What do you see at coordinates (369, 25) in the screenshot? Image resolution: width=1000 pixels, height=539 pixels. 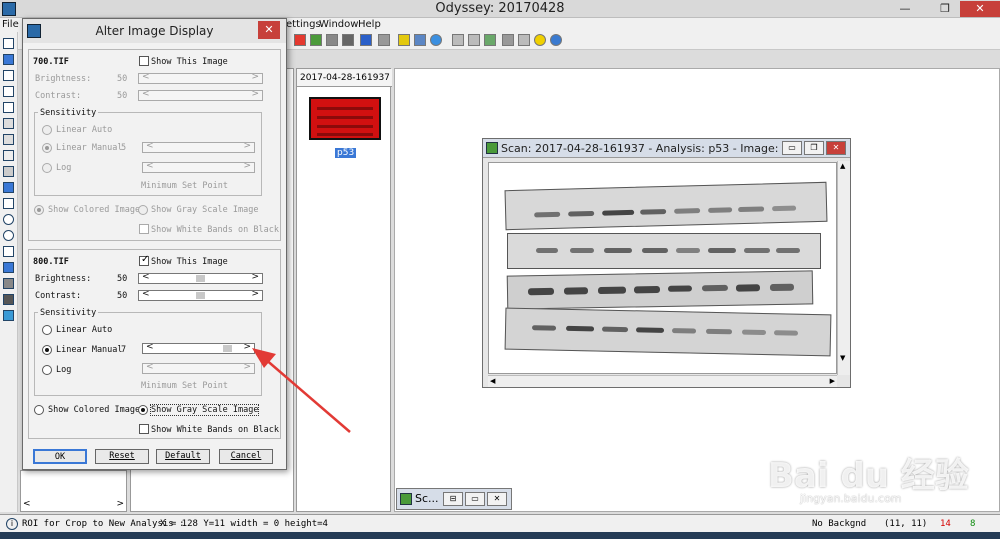 I see `menu-help: Help` at bounding box center [369, 25].